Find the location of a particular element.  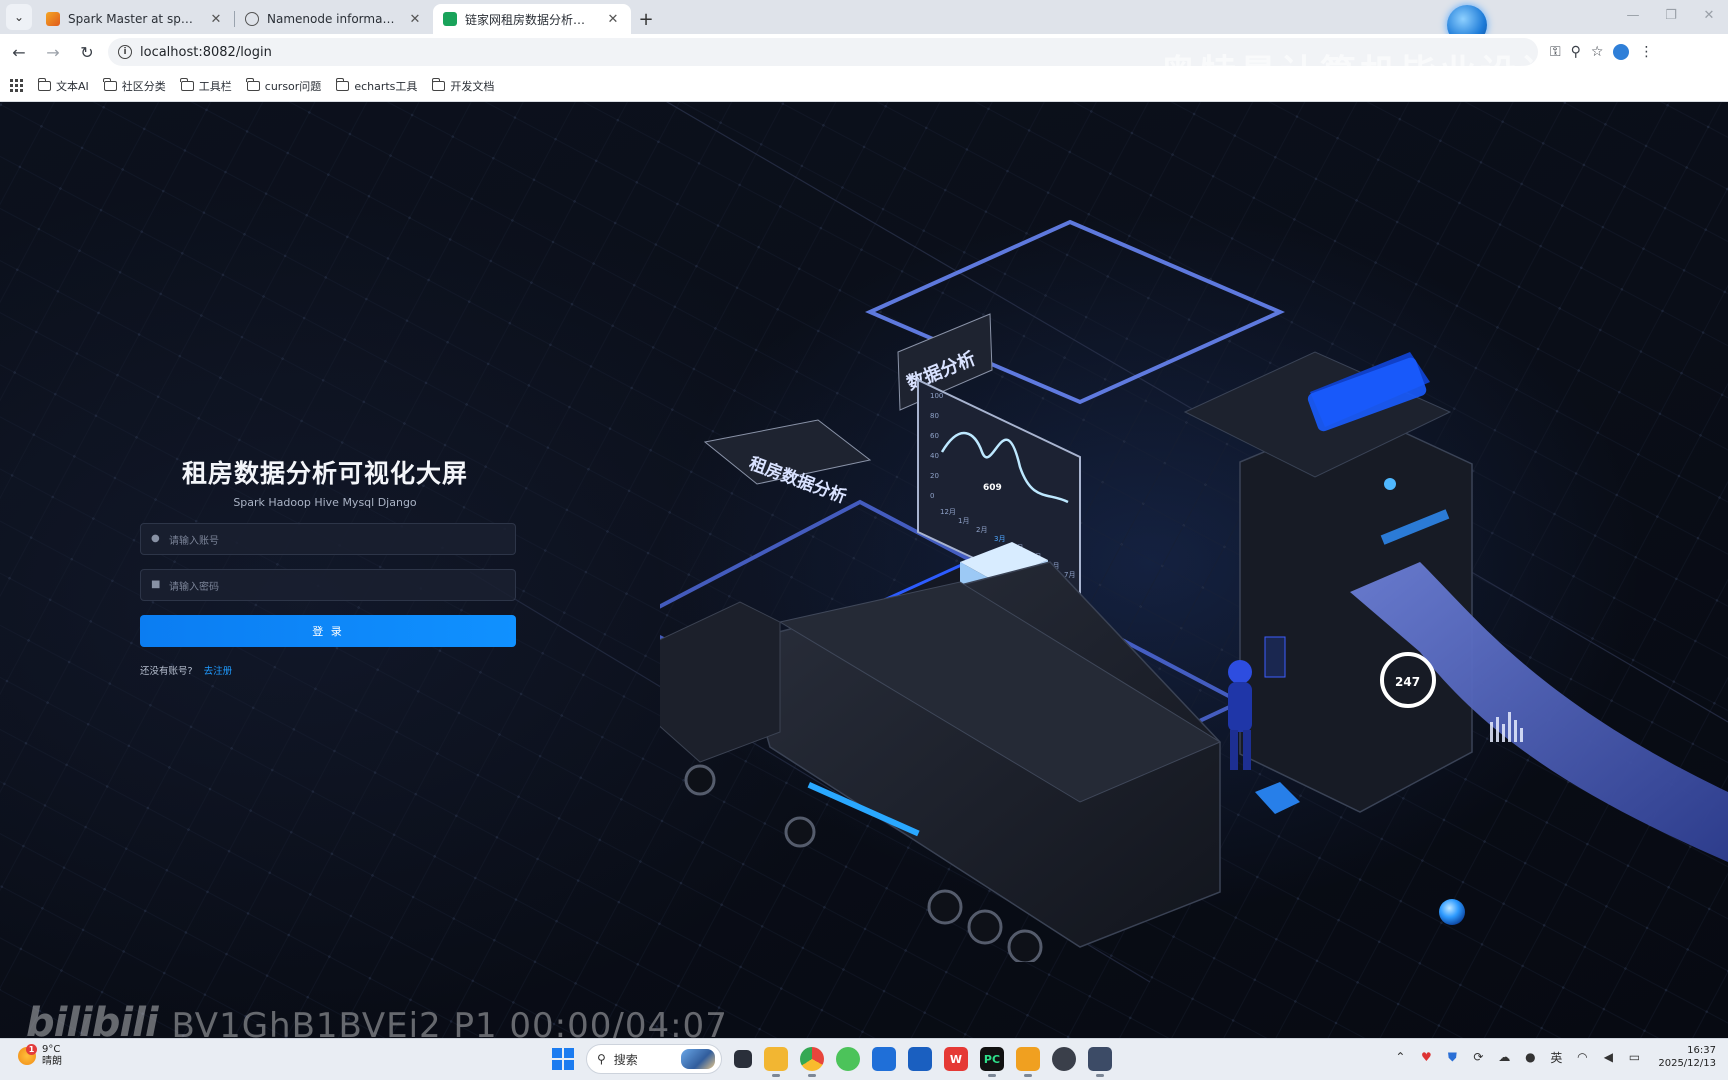

spark-favicon-icon is located at coordinates (53, 19).